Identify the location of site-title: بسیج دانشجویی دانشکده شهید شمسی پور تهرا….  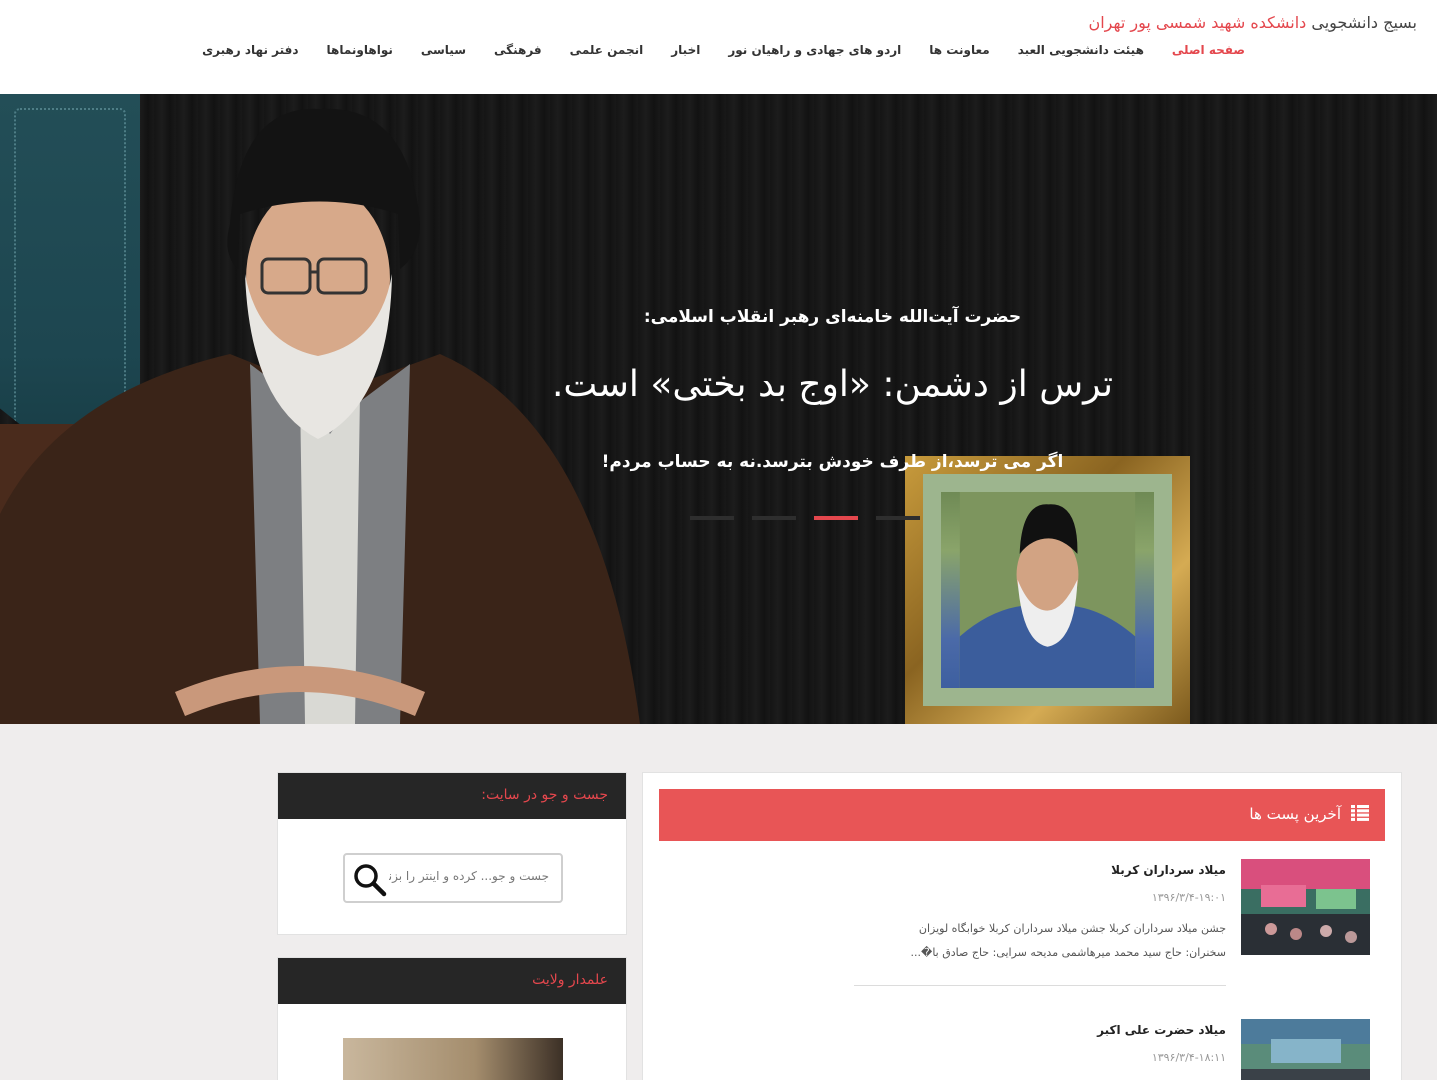
(1252, 22).